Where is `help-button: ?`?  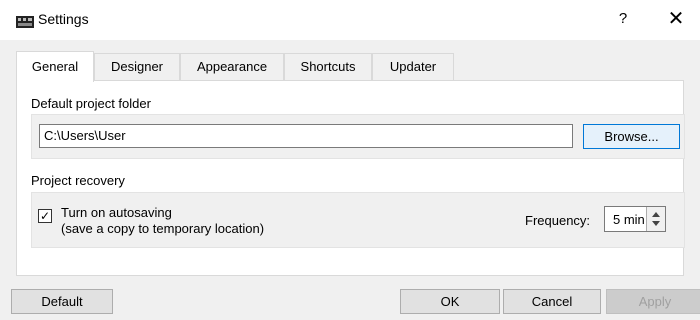
help-button: ? is located at coordinates (623, 18).